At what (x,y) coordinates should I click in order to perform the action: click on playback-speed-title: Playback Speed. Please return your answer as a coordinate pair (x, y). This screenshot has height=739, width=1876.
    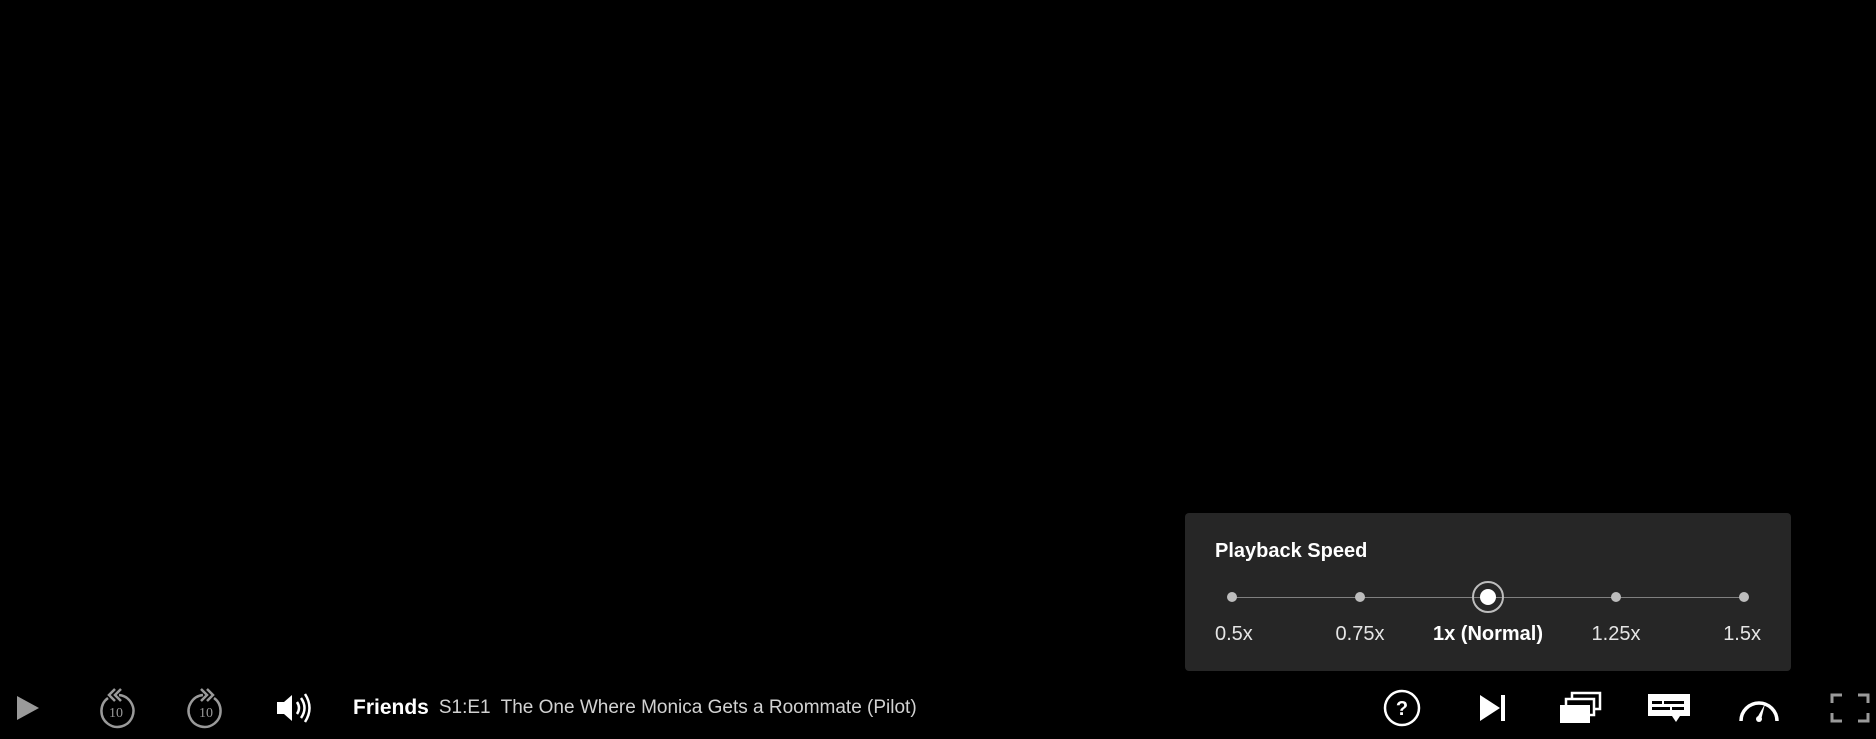
    Looking at the image, I should click on (1291, 551).